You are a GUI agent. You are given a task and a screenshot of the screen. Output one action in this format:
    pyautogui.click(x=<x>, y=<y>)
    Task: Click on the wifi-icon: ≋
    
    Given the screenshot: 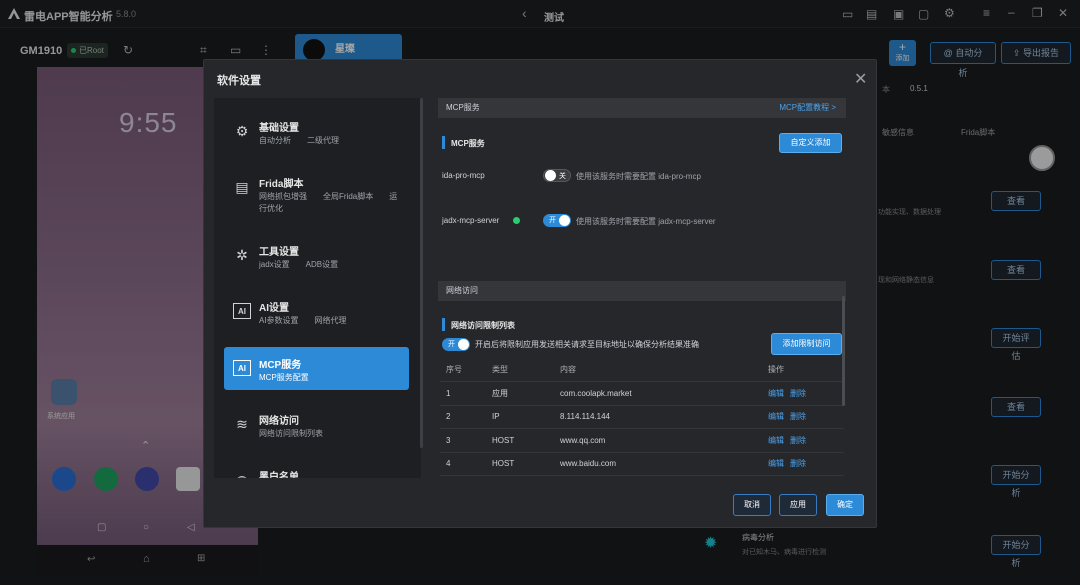 What is the action you would take?
    pyautogui.click(x=242, y=424)
    